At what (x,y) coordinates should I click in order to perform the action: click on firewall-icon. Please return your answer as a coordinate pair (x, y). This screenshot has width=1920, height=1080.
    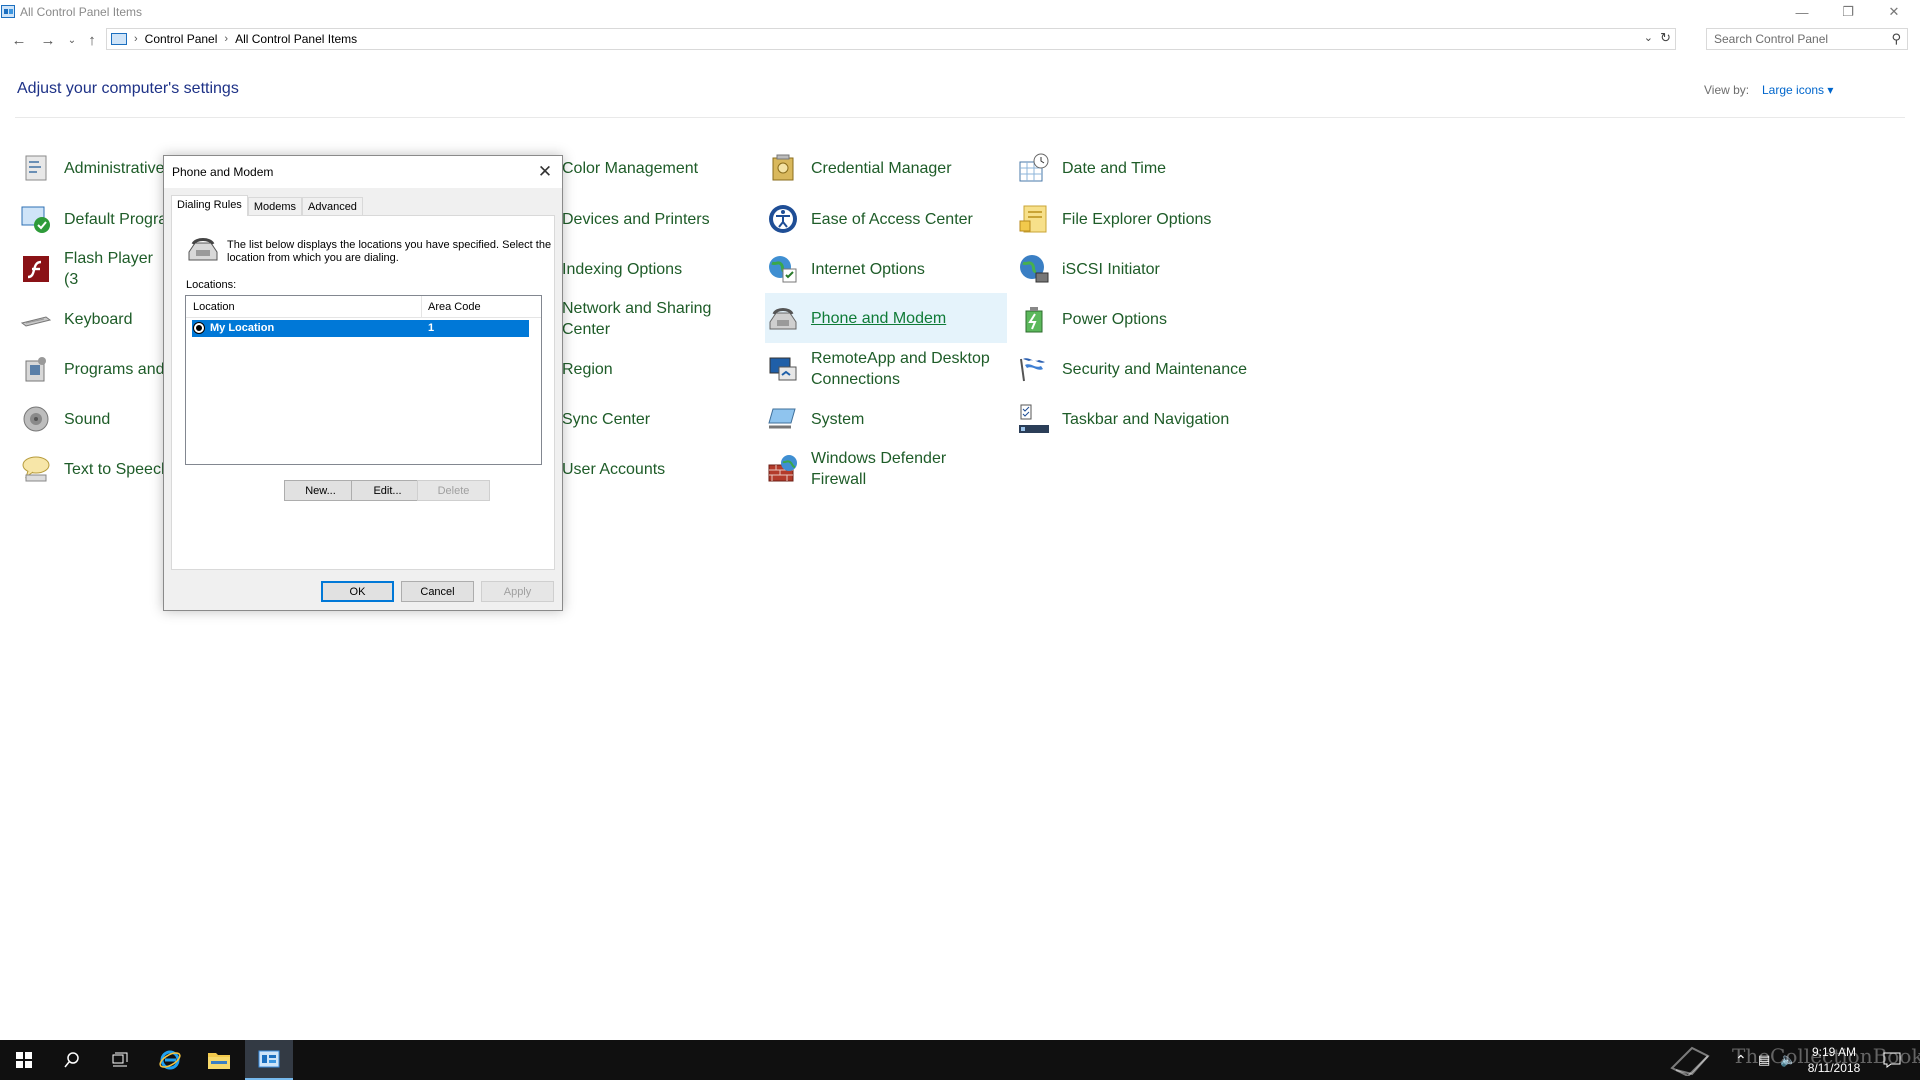
    Looking at the image, I should click on (782, 468).